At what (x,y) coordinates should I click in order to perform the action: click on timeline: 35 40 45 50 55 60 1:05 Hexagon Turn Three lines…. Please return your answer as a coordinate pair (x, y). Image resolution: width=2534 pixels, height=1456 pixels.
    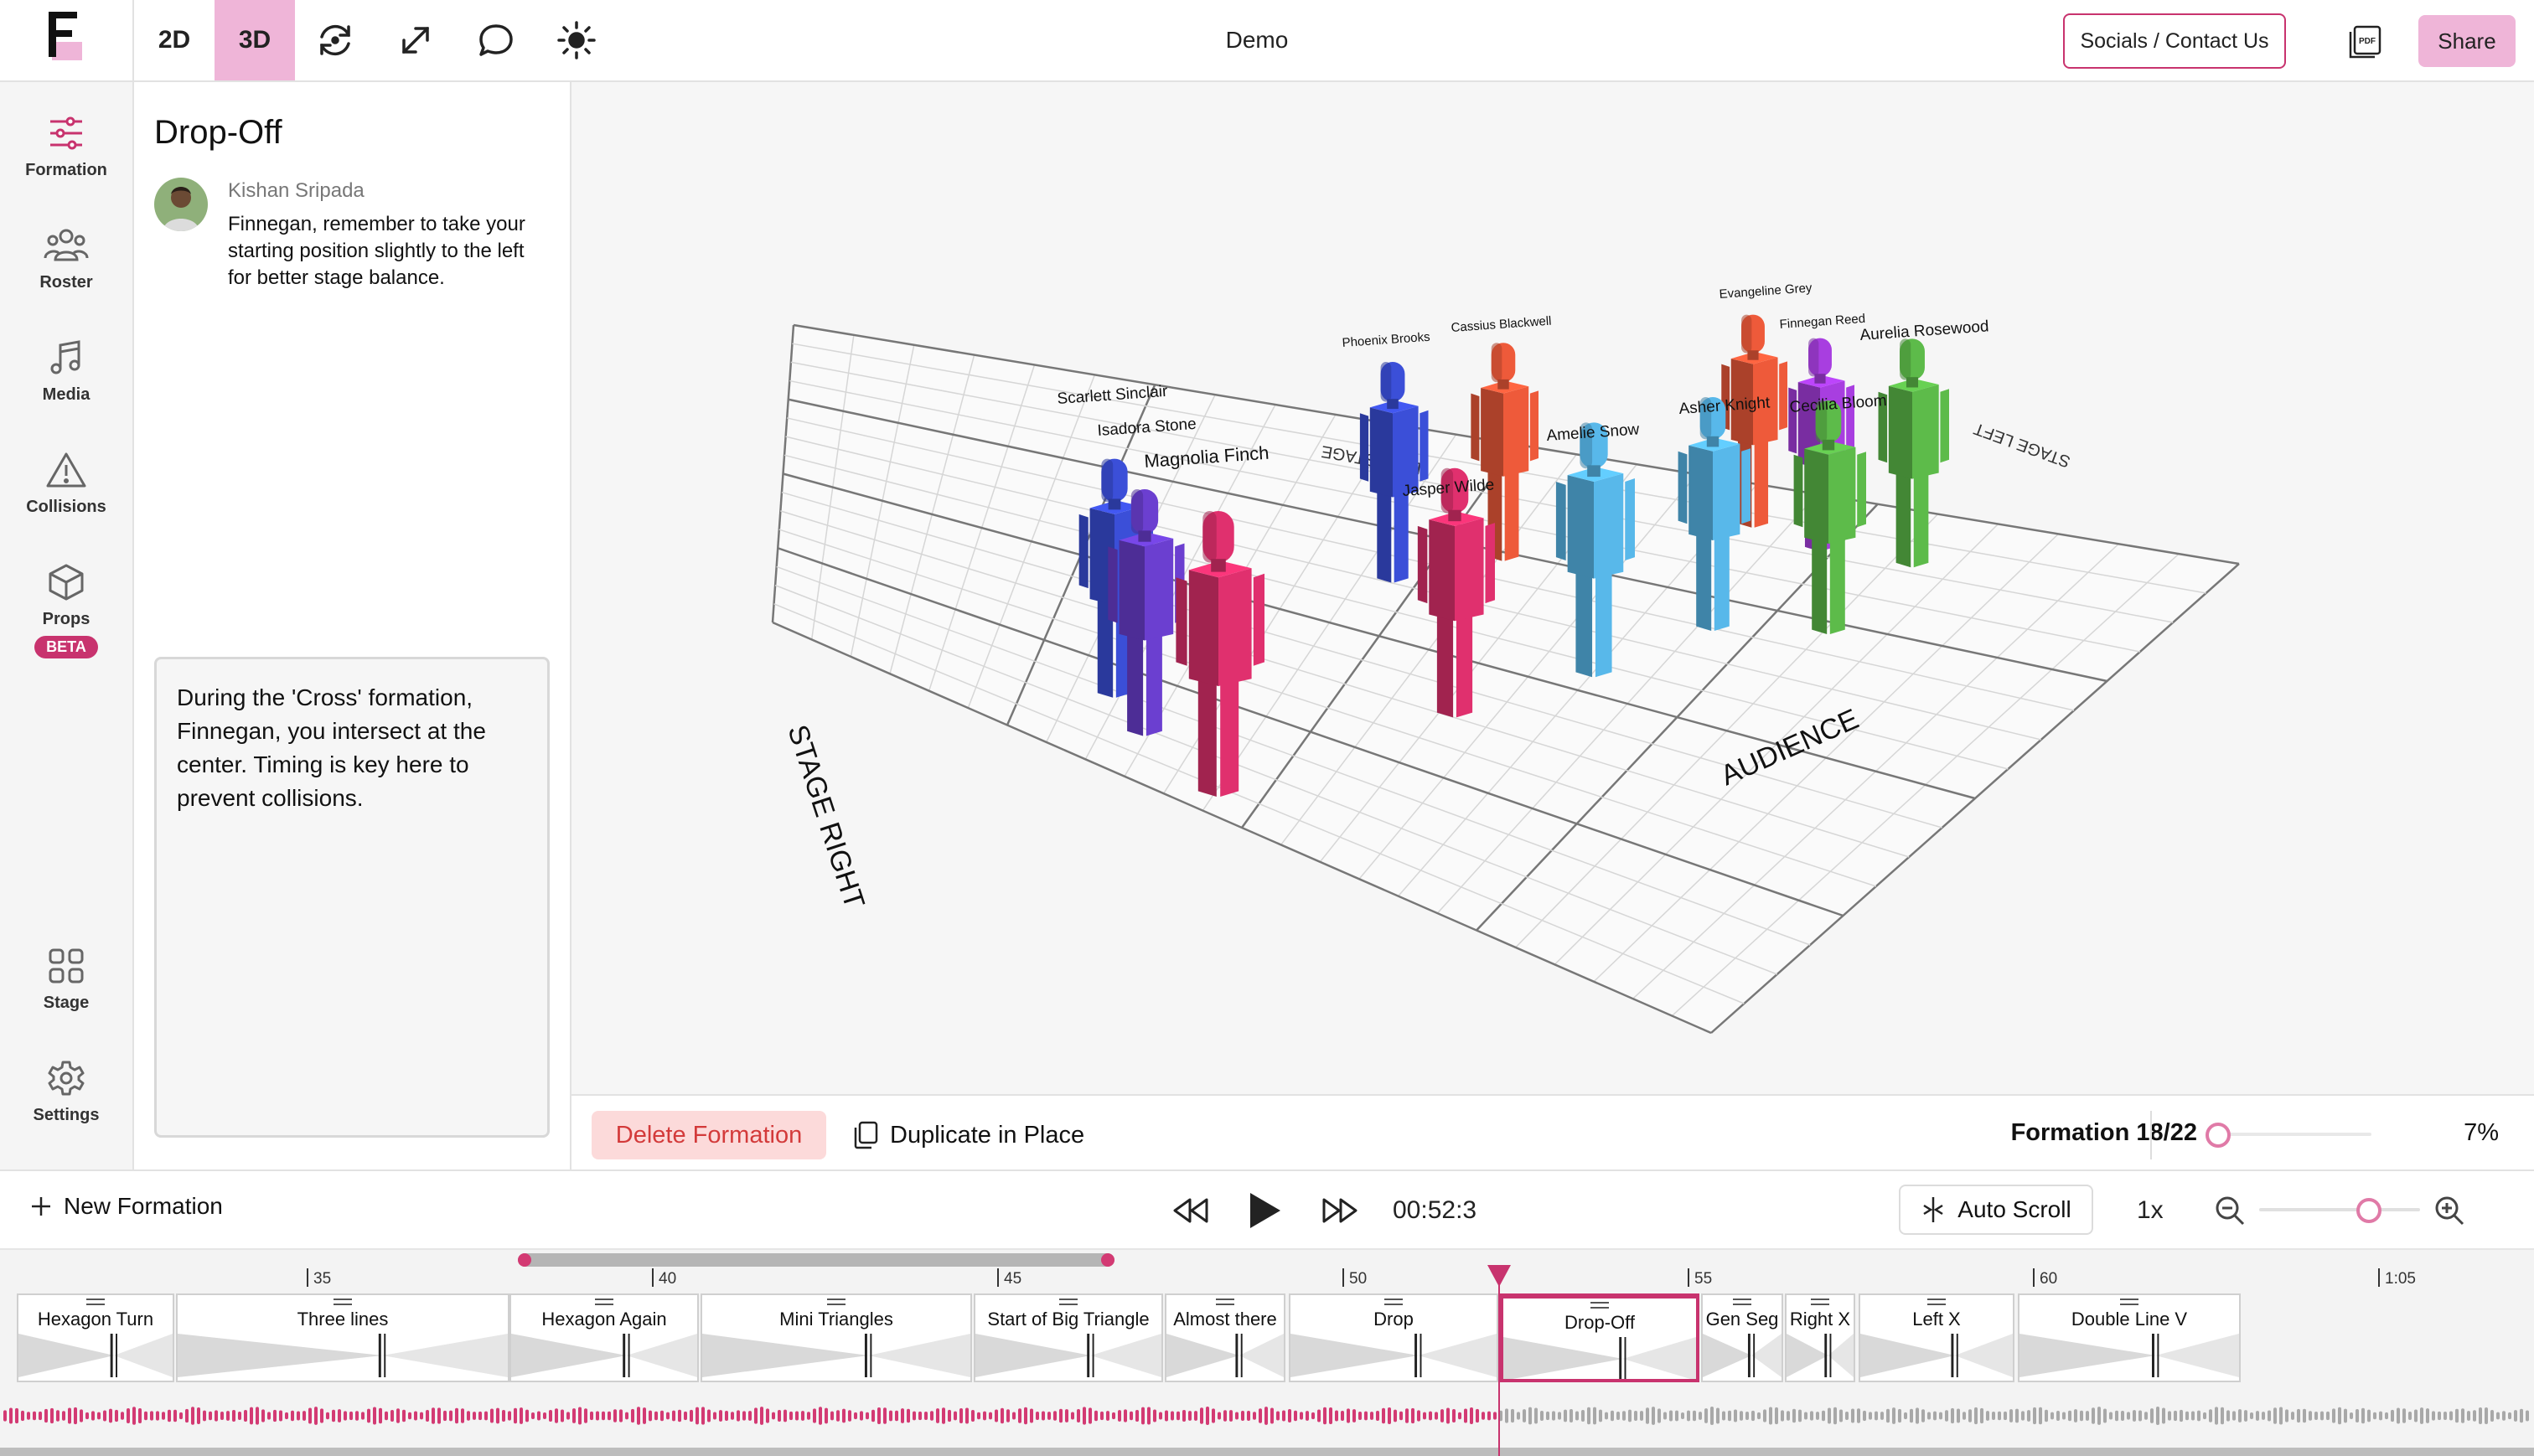
    Looking at the image, I should click on (1267, 1352).